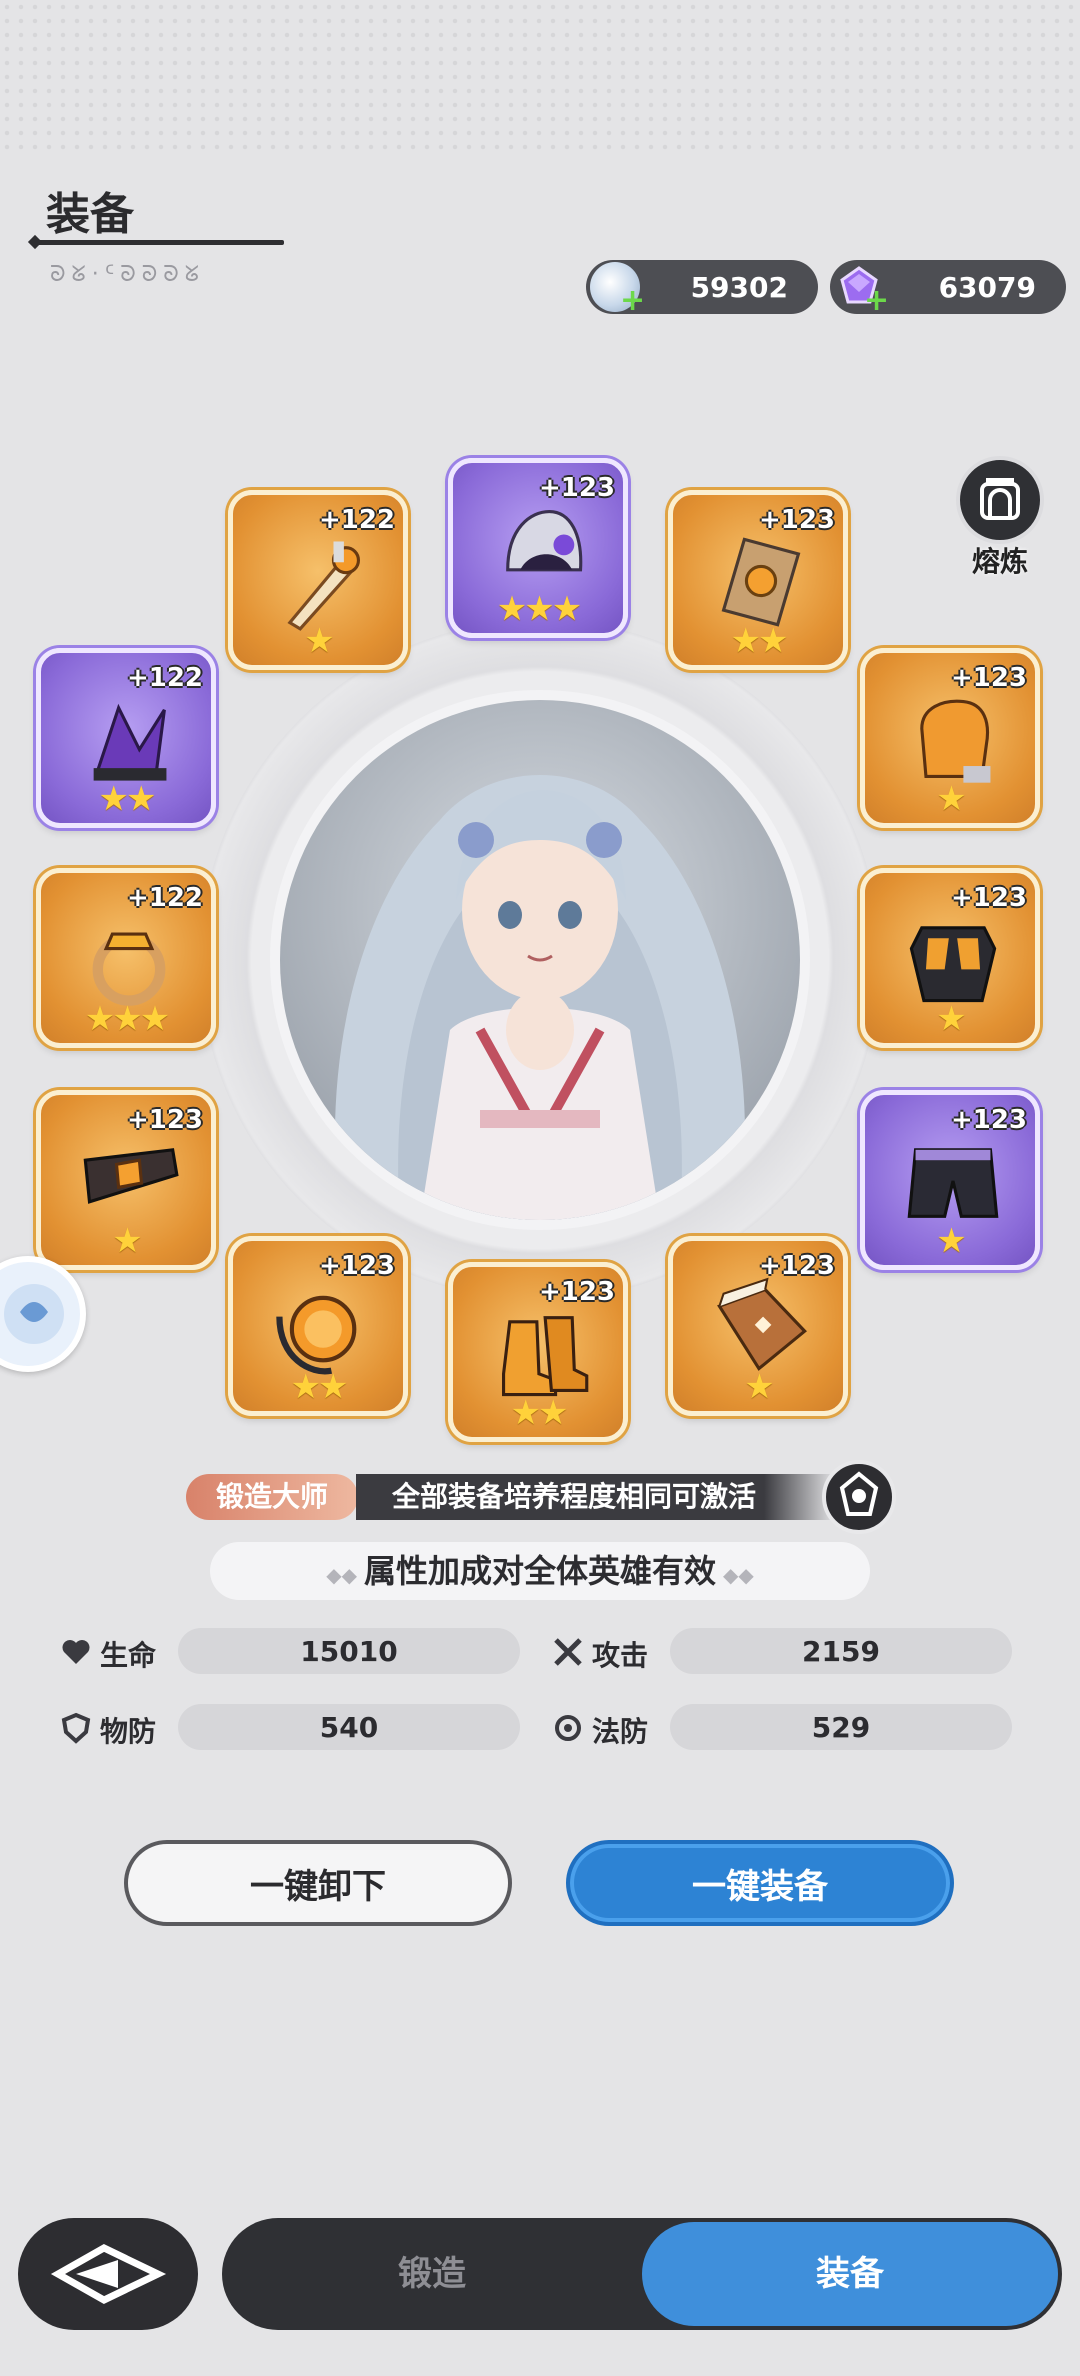  What do you see at coordinates (568, 1728) in the screenshot?
I see `magic-defense-icon` at bounding box center [568, 1728].